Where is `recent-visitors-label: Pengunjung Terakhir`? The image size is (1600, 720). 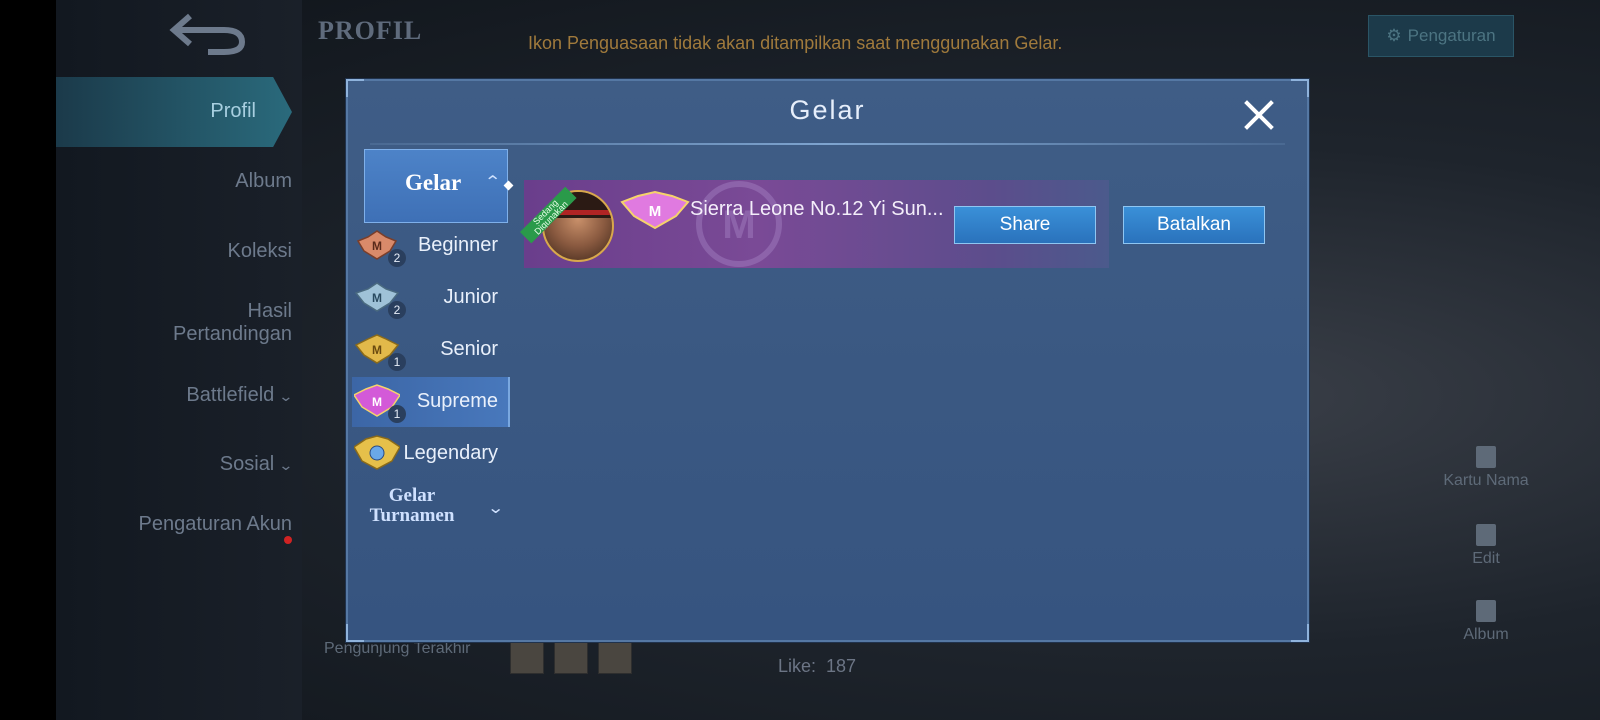
recent-visitors-label: Pengunjung Terakhir is located at coordinates (397, 648).